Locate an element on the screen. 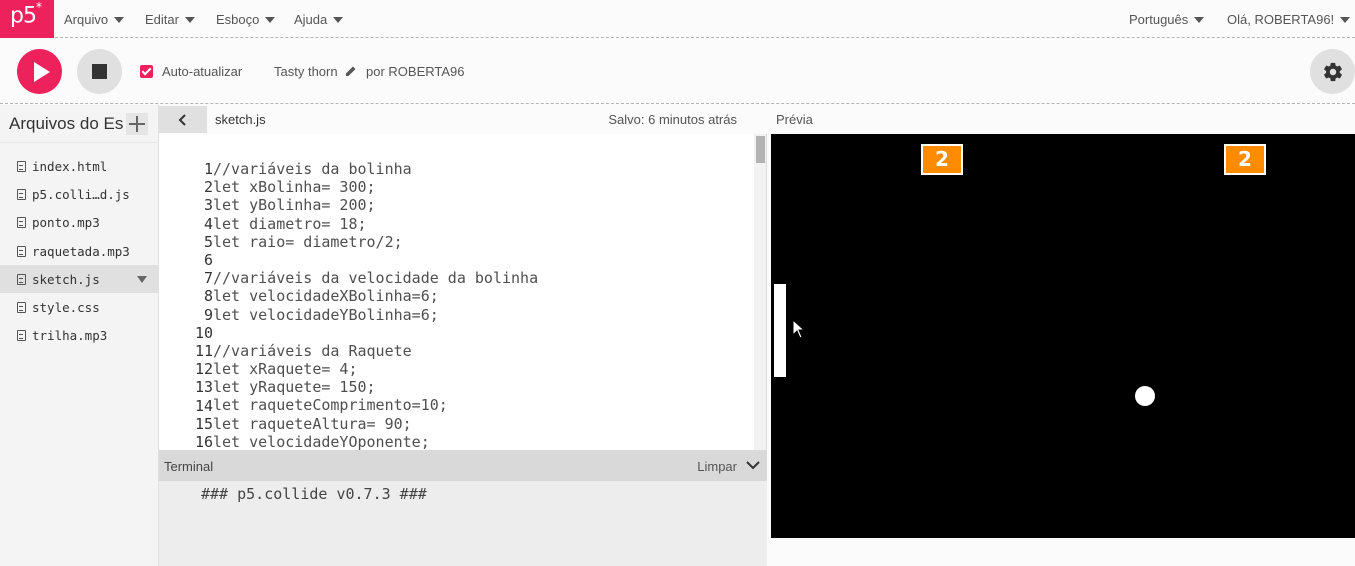 The width and height of the screenshot is (1355, 566). file-item-ponto-mp3: ponto.mp3 is located at coordinates (79, 223).